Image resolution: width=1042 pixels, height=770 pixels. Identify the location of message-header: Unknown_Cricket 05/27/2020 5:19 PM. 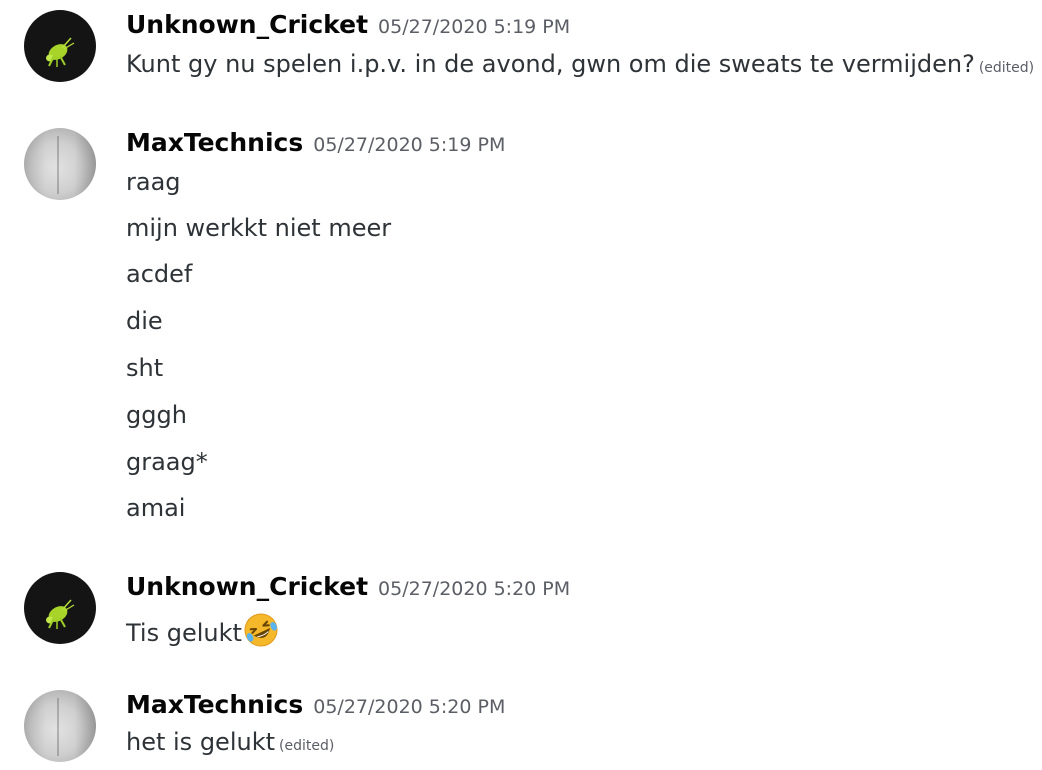
(348, 24).